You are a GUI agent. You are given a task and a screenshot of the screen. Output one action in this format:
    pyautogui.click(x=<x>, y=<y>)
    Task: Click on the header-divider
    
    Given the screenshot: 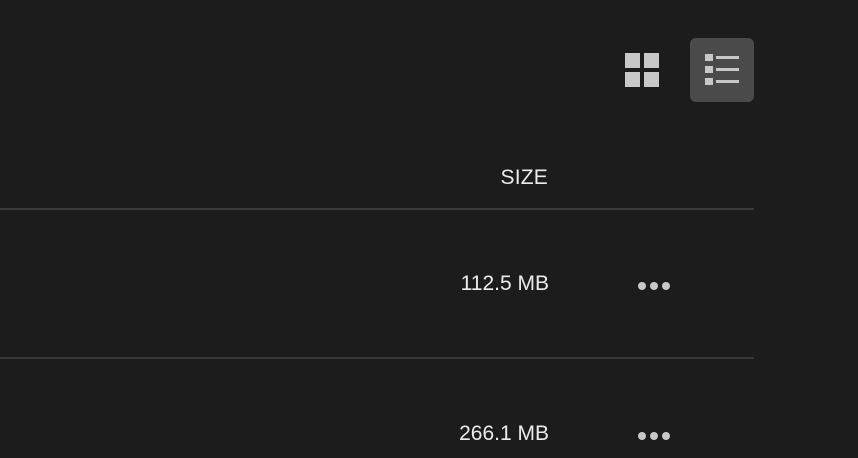 What is the action you would take?
    pyautogui.click(x=377, y=209)
    